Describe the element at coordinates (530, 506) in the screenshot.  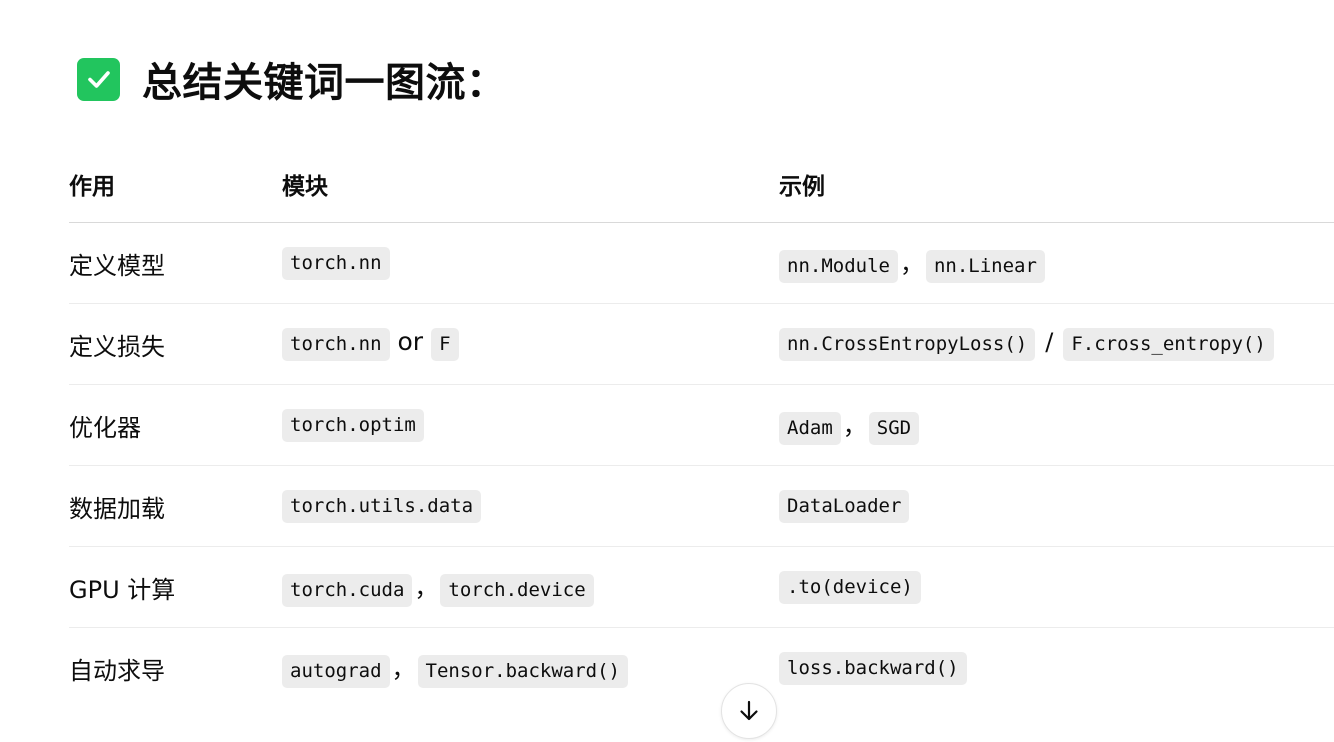
I see `module-cell: torch.utils.data` at that location.